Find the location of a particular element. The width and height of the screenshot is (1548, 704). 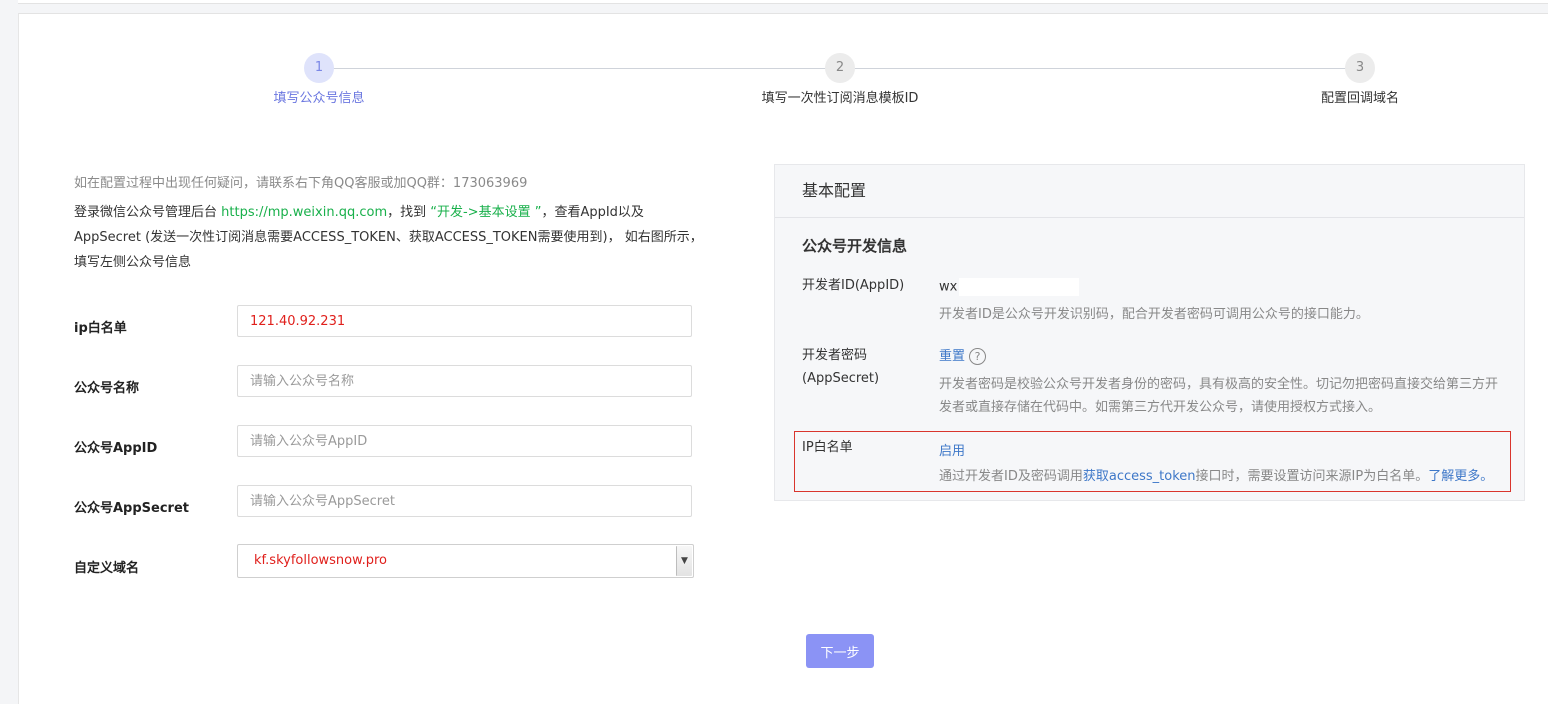

step-1-circle: 1 is located at coordinates (319, 68).